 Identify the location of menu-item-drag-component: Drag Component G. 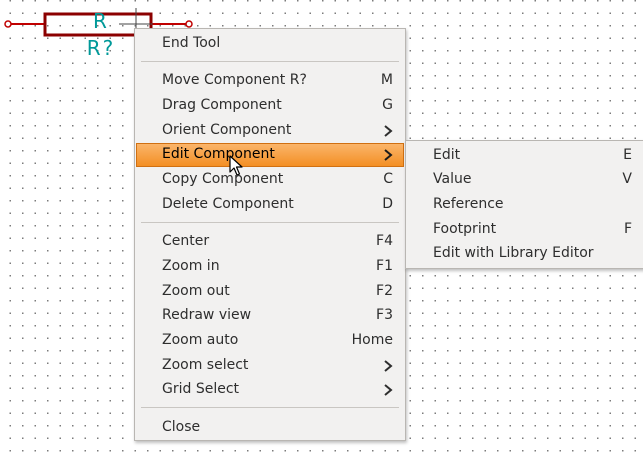
(270, 106).